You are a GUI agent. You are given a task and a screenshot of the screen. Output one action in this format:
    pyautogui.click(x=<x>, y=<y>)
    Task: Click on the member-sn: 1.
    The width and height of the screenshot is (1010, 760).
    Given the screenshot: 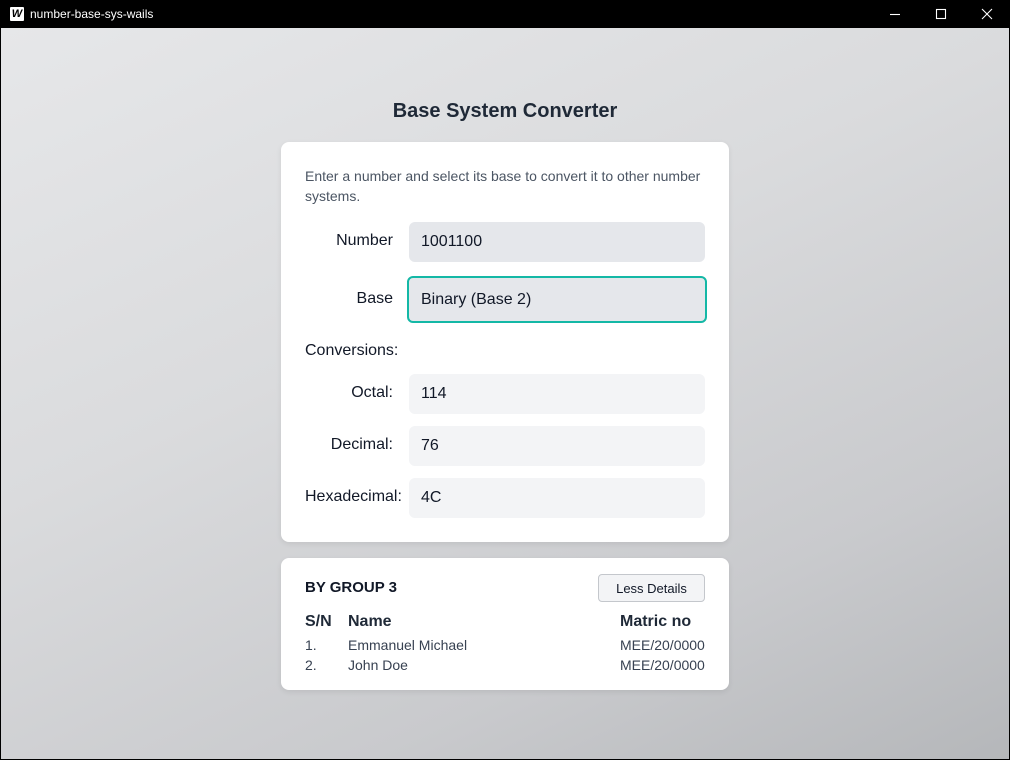 What is the action you would take?
    pyautogui.click(x=311, y=645)
    